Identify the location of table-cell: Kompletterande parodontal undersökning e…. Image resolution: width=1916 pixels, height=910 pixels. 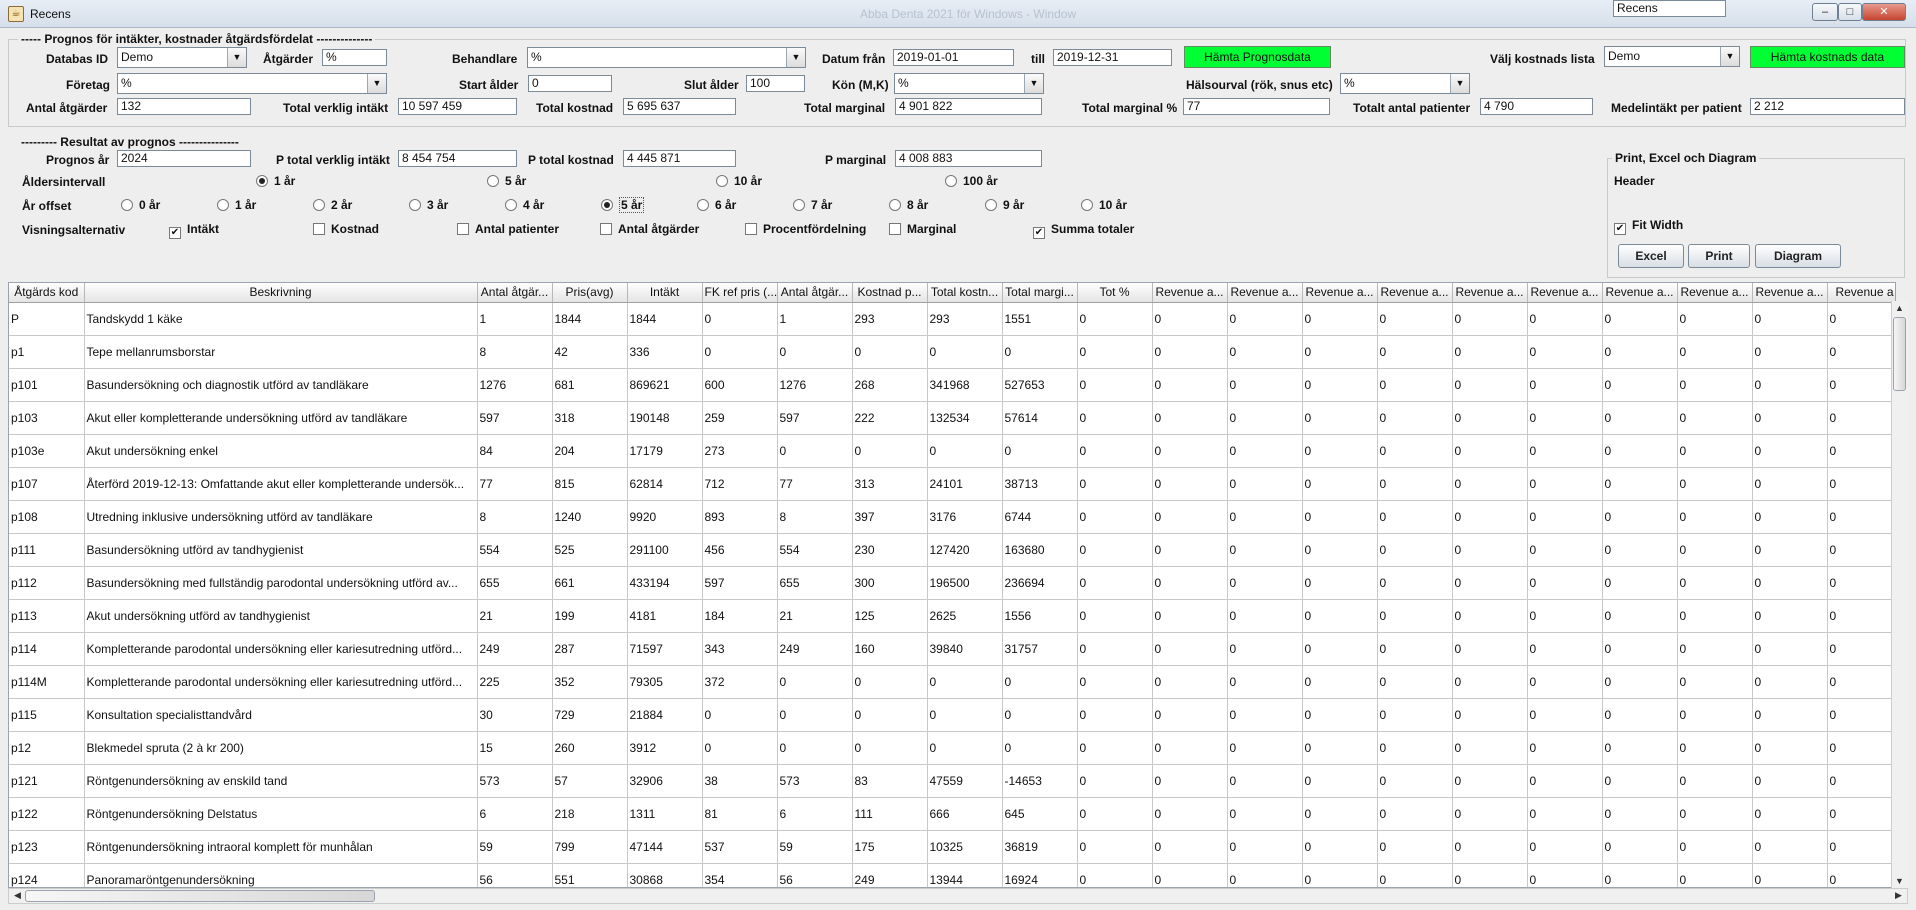
(281, 682).